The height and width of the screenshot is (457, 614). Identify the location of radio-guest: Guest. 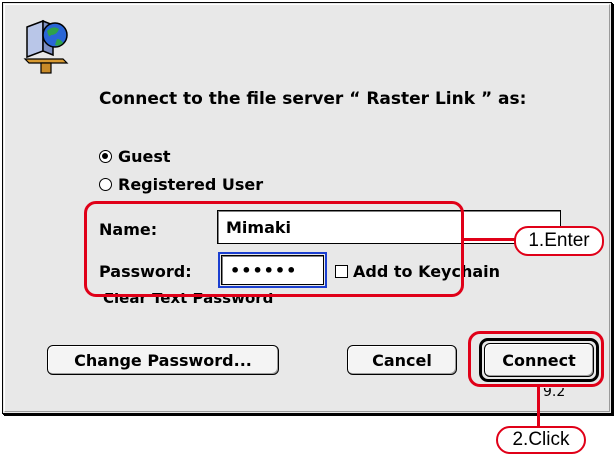
(135, 156).